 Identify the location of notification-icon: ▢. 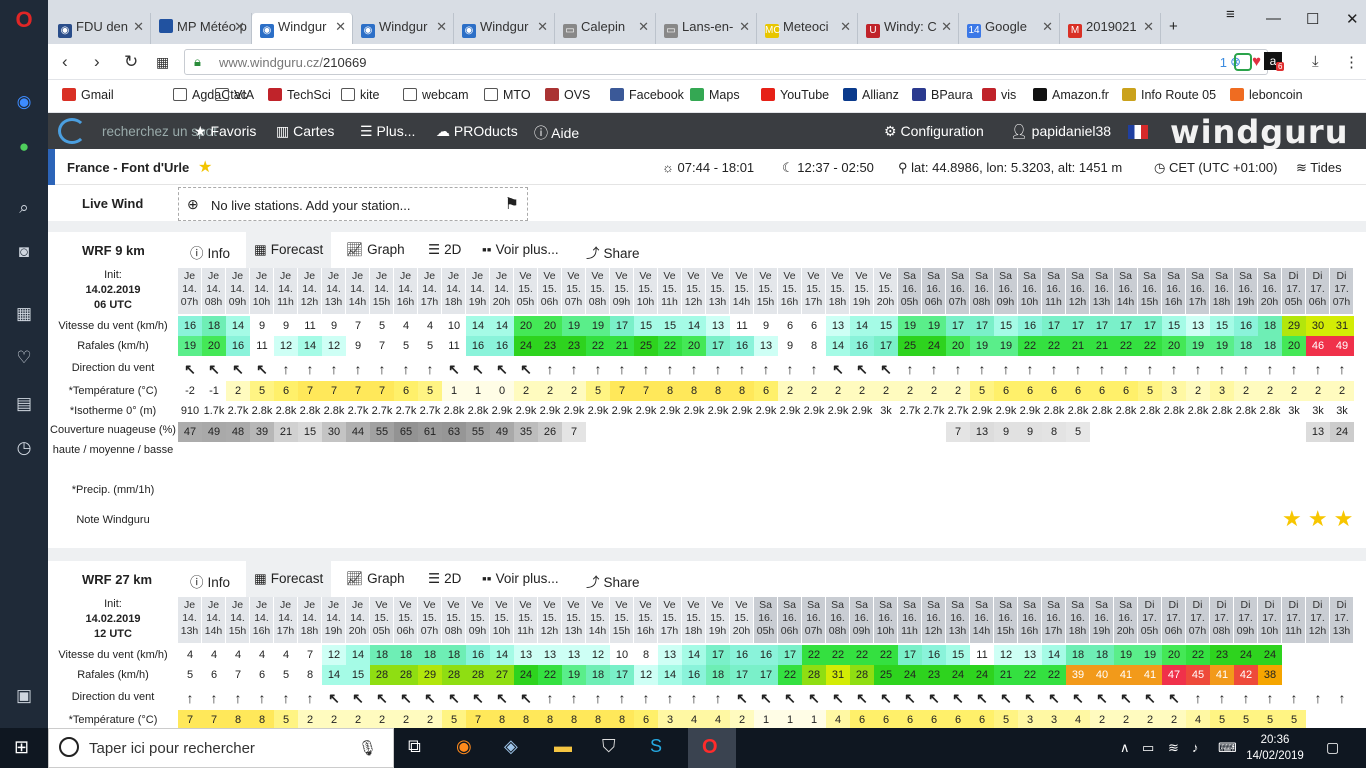
(1332, 747).